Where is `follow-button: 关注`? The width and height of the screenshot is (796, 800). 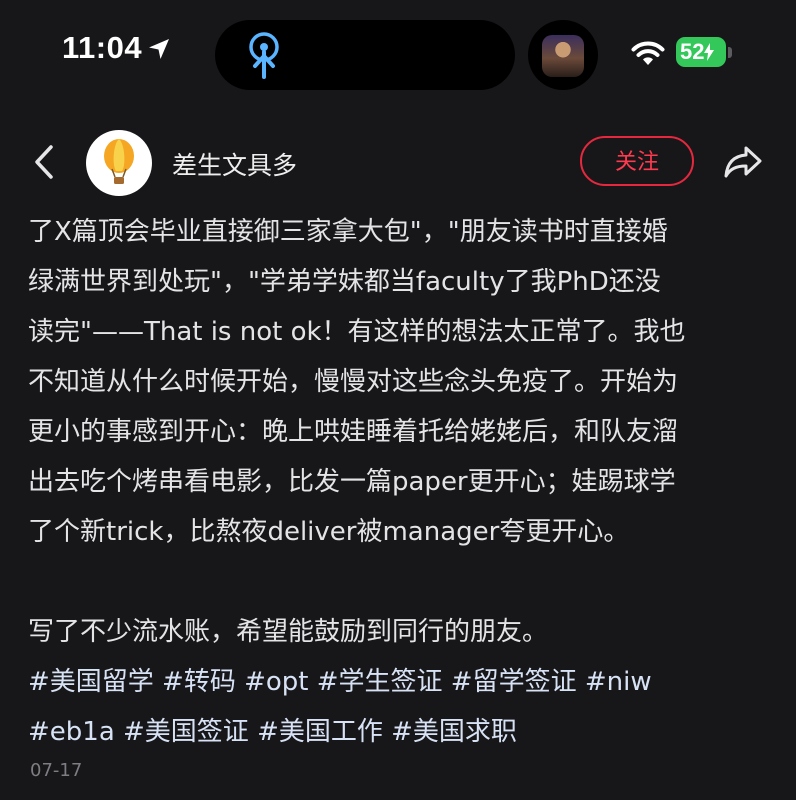
follow-button: 关注 is located at coordinates (637, 161).